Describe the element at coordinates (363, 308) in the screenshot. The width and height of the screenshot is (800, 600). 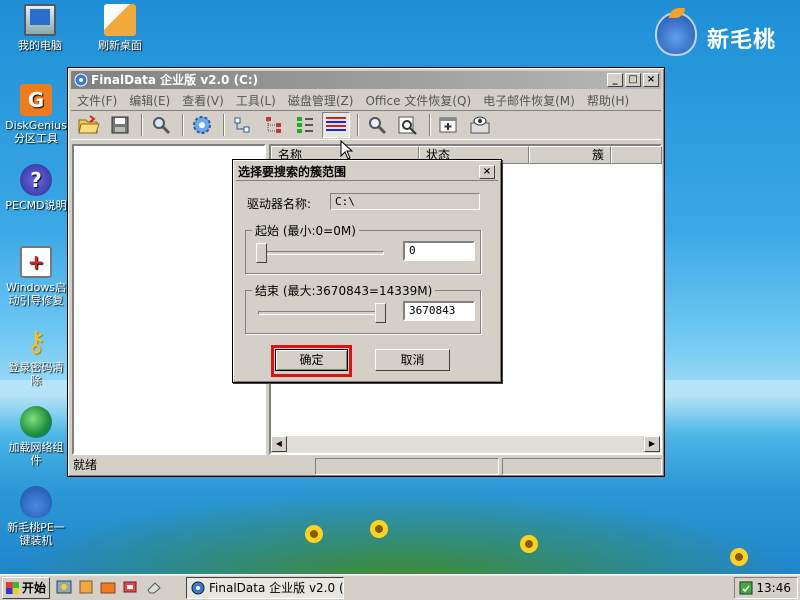
I see `end-group: 结束 (最大:3670843=14339M) 3670843` at that location.